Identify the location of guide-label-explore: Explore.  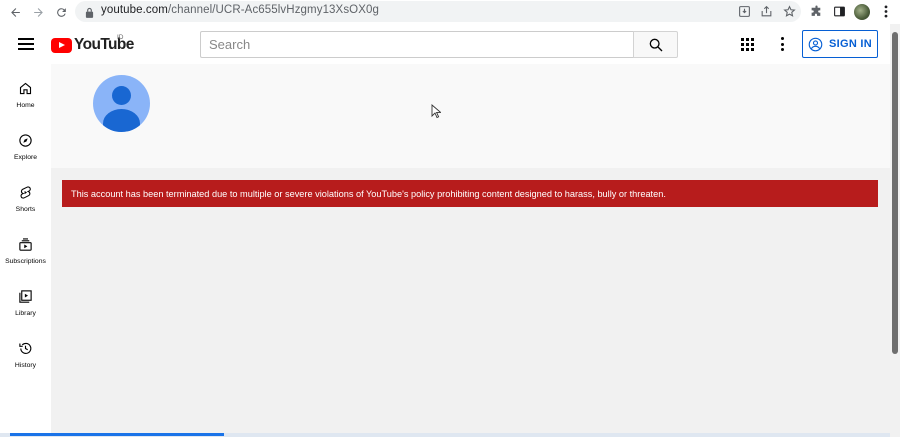
(25, 157).